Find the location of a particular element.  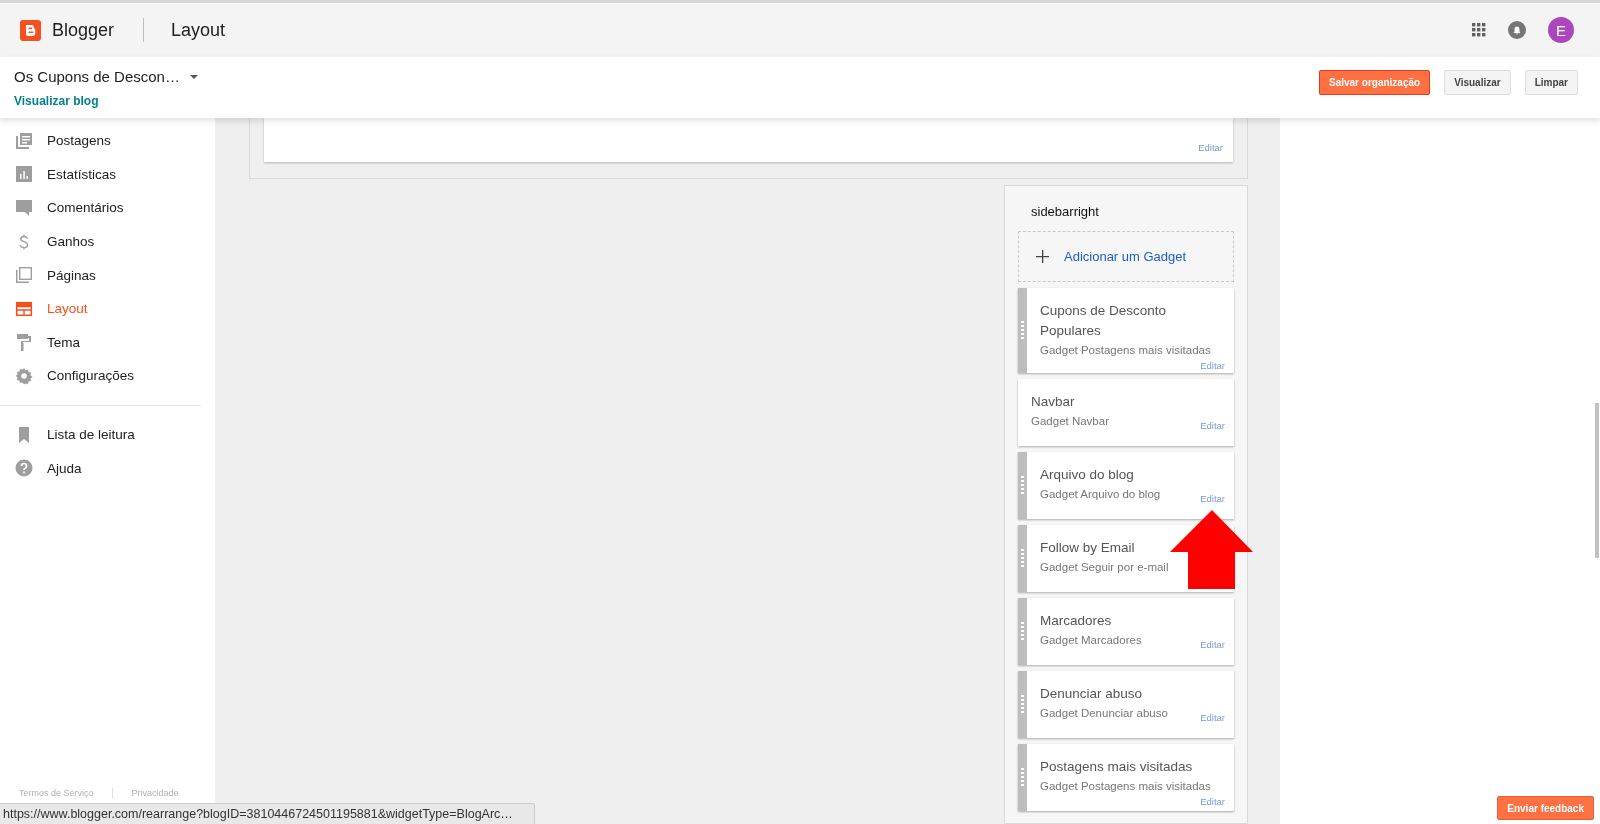

paint-roller-icon is located at coordinates (24, 342).